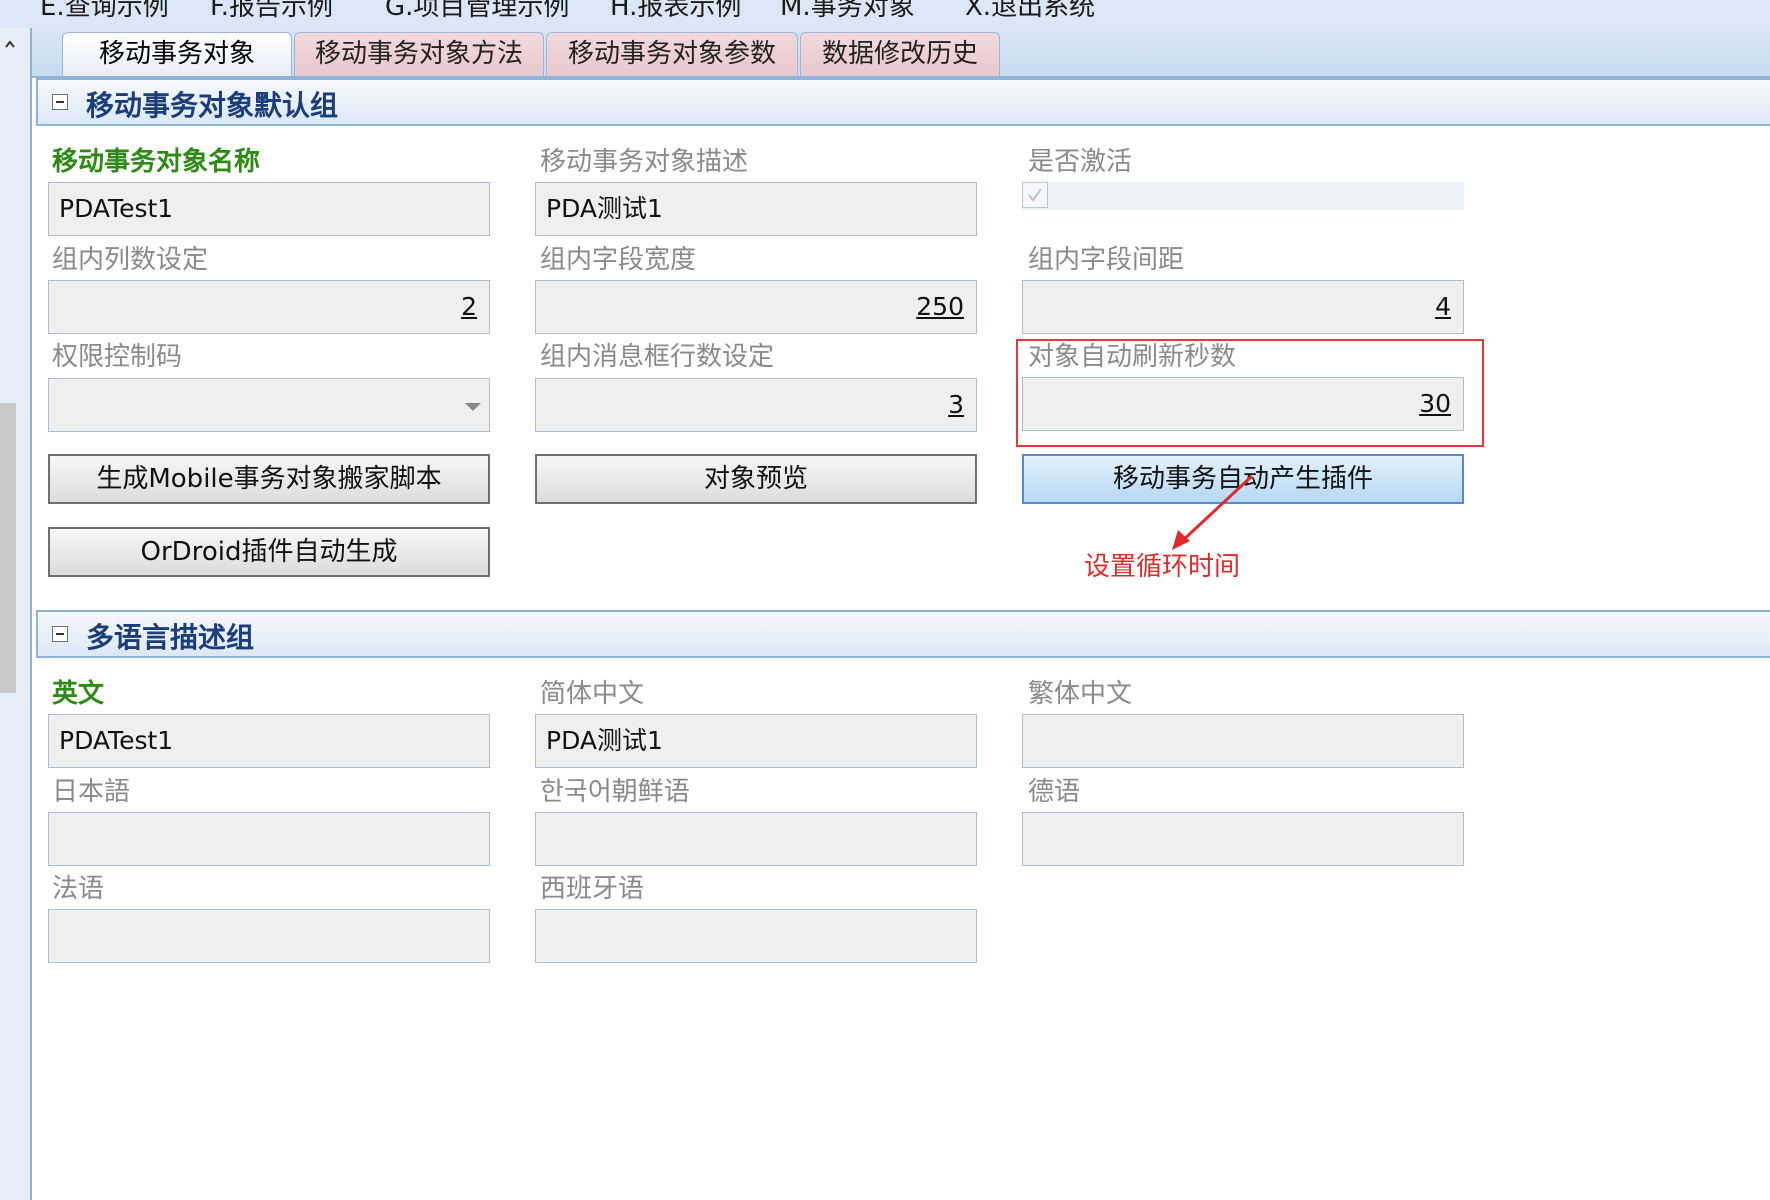  I want to click on left-panel-strip, so click(16, 614).